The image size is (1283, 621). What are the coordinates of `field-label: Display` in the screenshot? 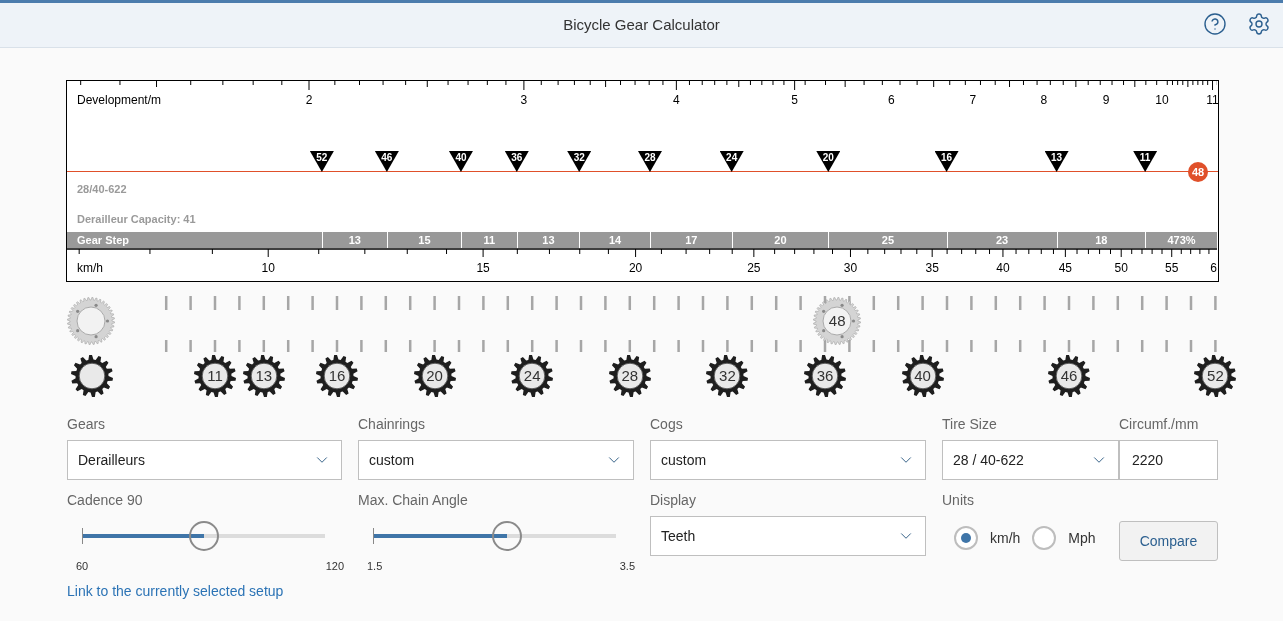 It's located at (673, 500).